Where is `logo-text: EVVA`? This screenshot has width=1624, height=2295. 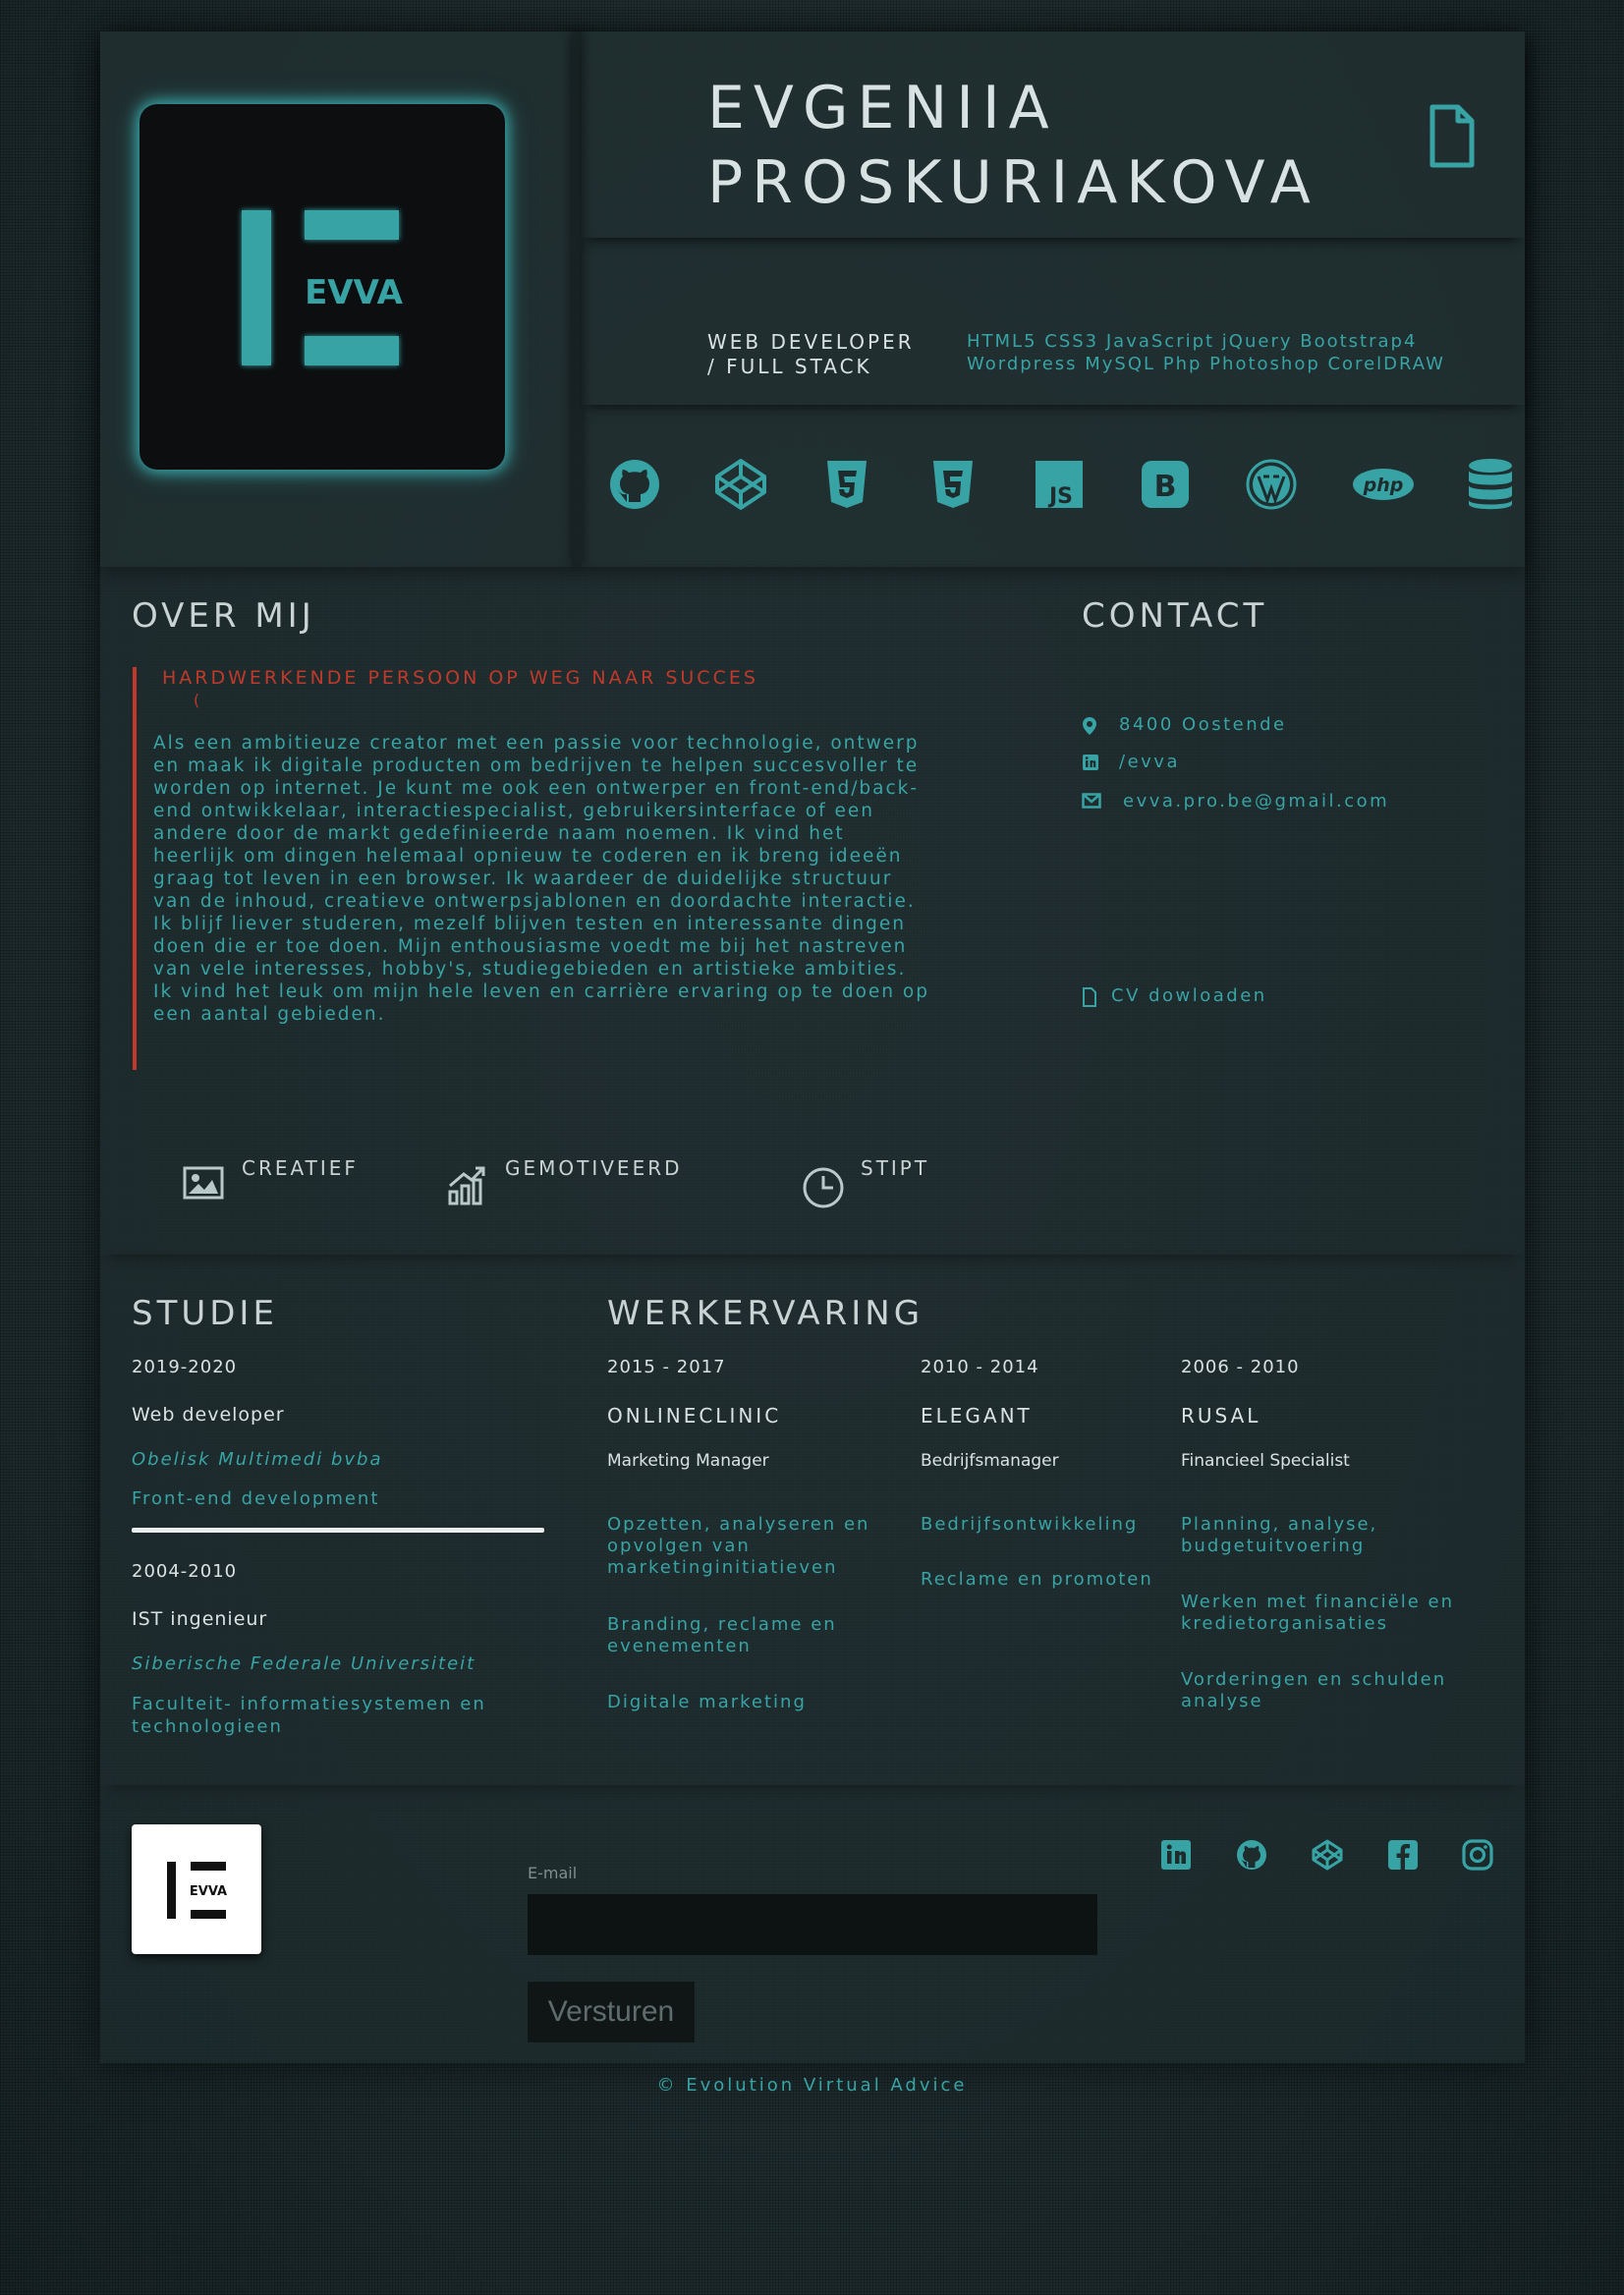 logo-text: EVVA is located at coordinates (354, 293).